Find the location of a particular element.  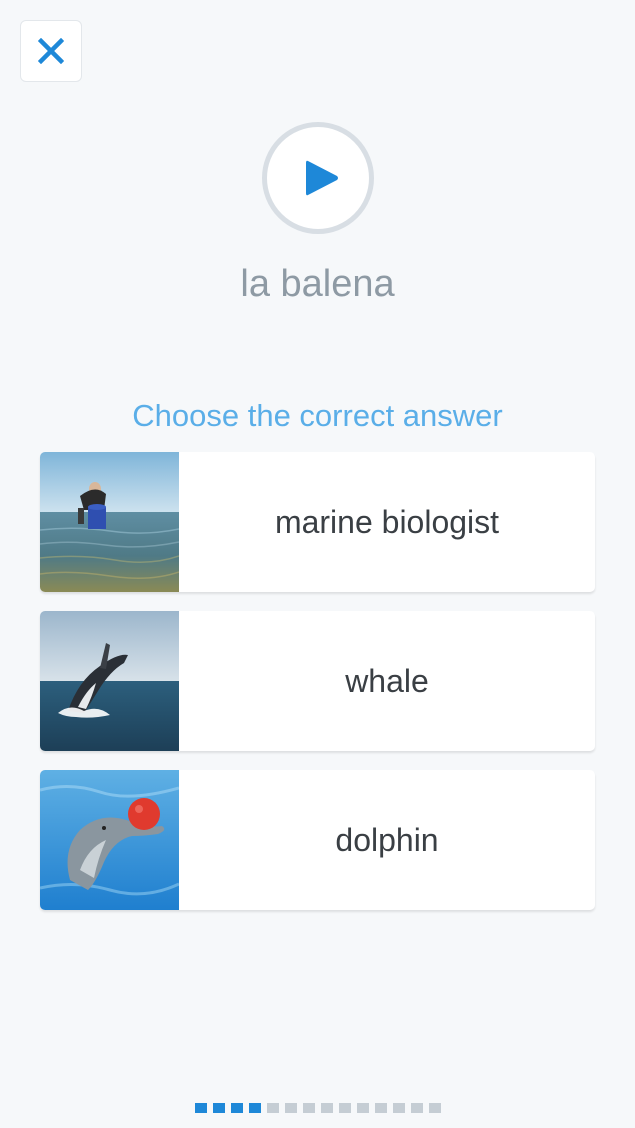

option-label: whale is located at coordinates (387, 680).